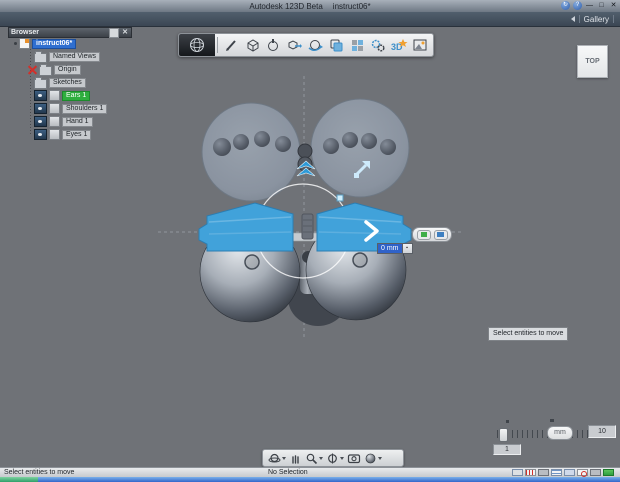  What do you see at coordinates (407, 248) in the screenshot?
I see `distance-spinner: ▪` at bounding box center [407, 248].